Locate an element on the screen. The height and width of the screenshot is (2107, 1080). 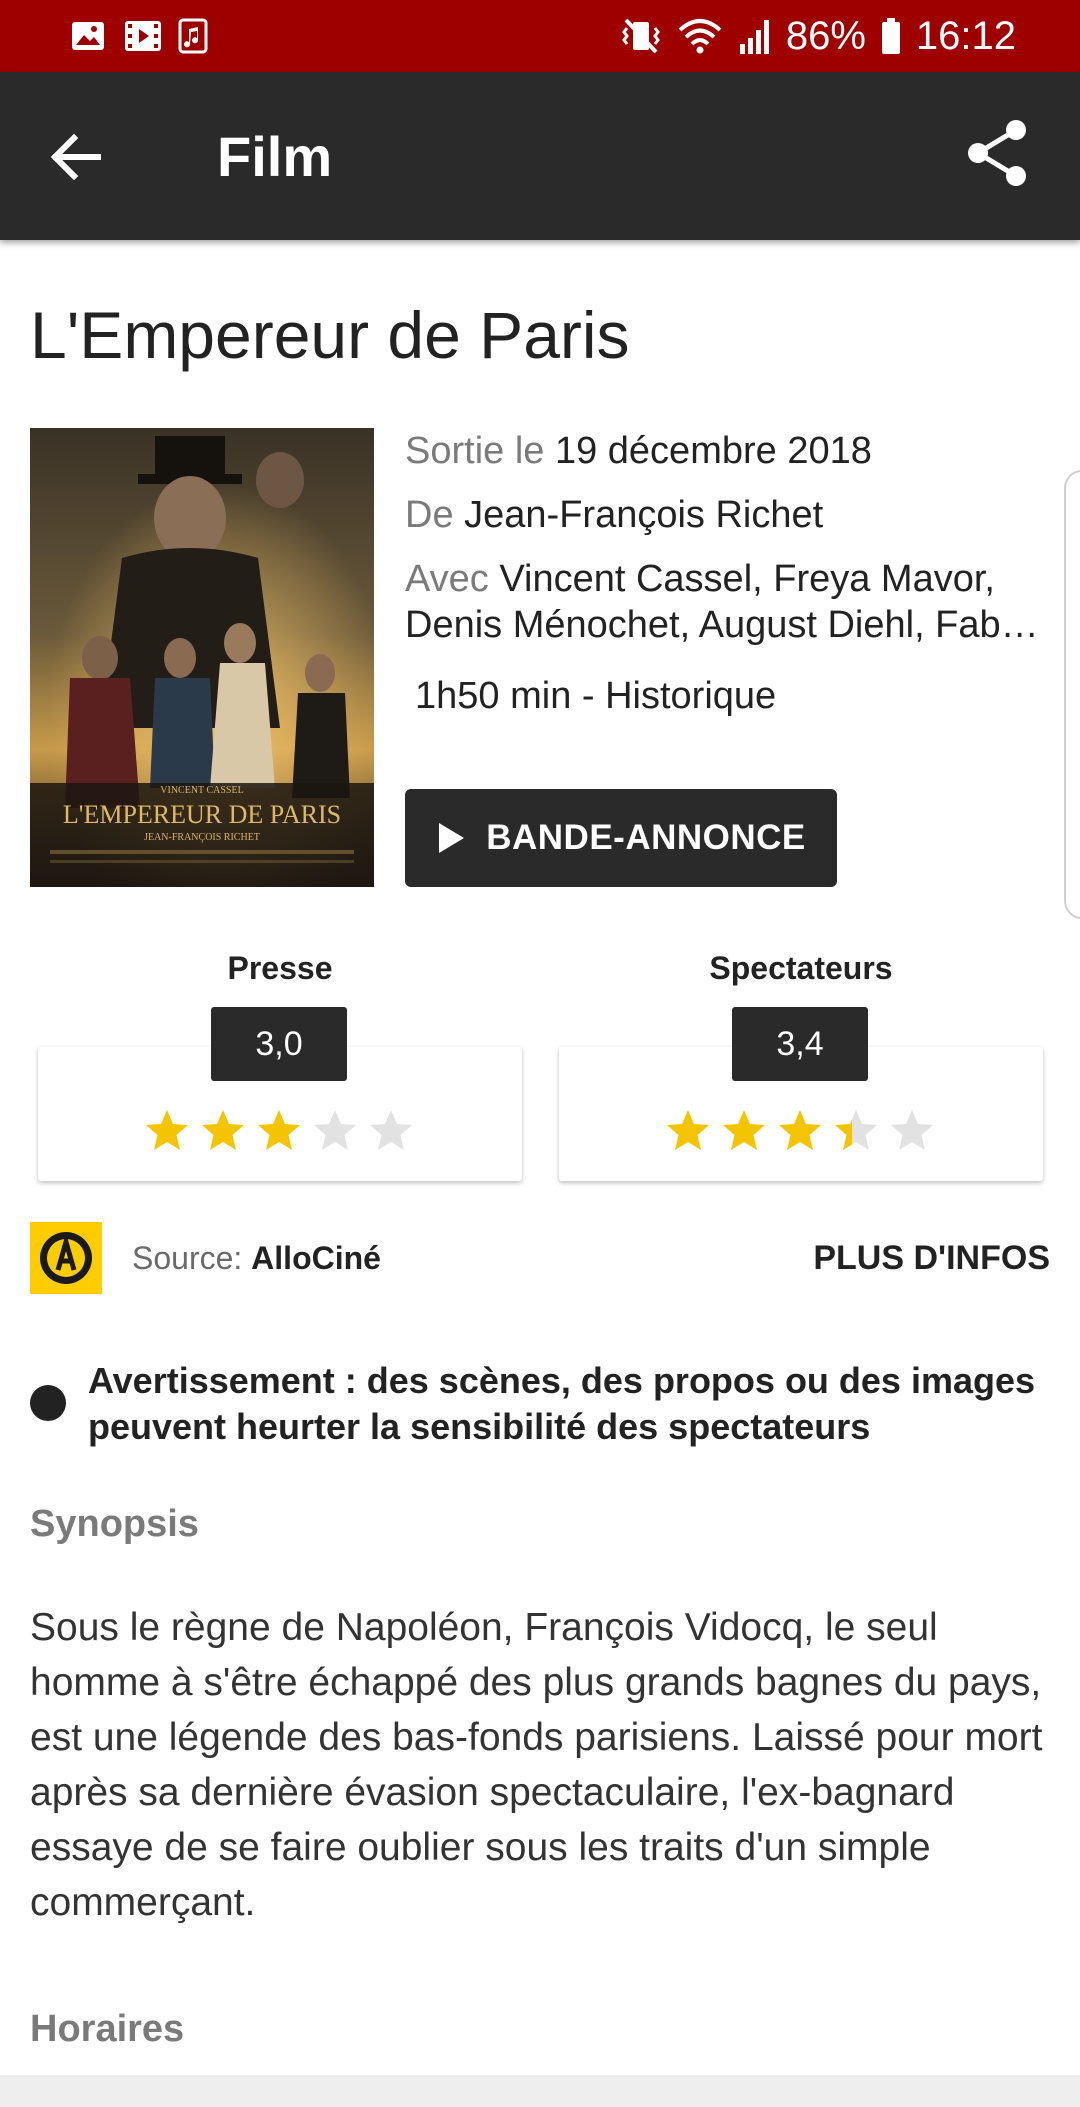
wifi-icon is located at coordinates (700, 36).